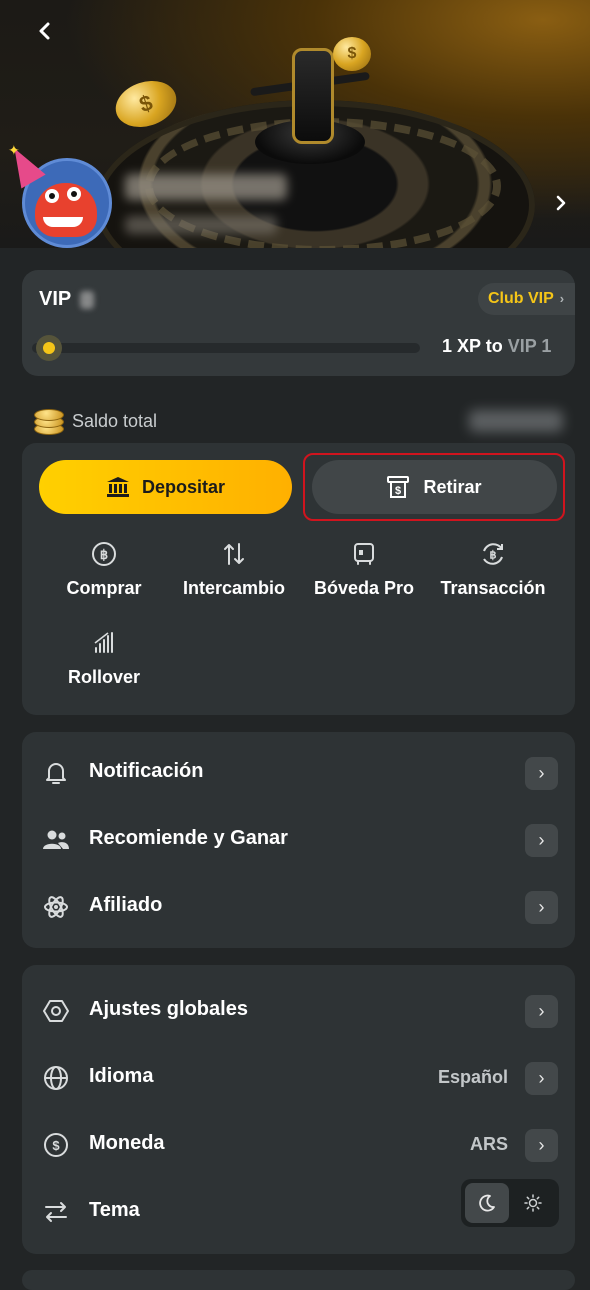 This screenshot has height=1290, width=590. Describe the element at coordinates (352, 54) in the screenshot. I see `coin-icon: $` at that location.